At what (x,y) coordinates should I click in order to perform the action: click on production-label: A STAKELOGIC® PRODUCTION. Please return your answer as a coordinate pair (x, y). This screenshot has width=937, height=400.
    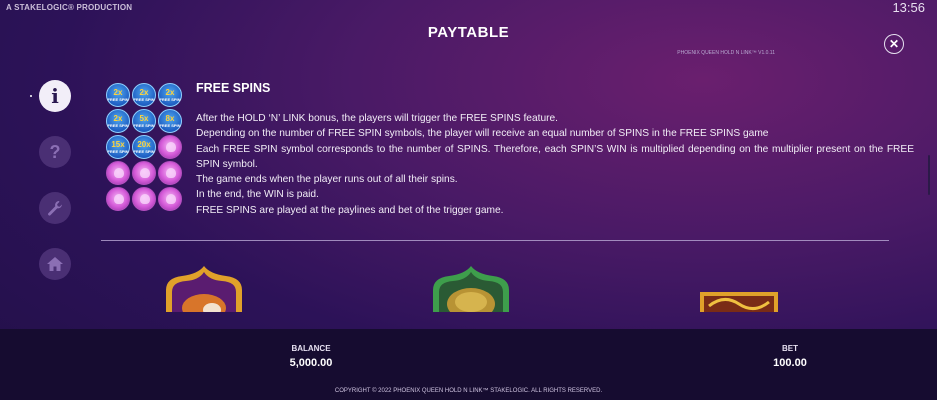
    Looking at the image, I should click on (69, 7).